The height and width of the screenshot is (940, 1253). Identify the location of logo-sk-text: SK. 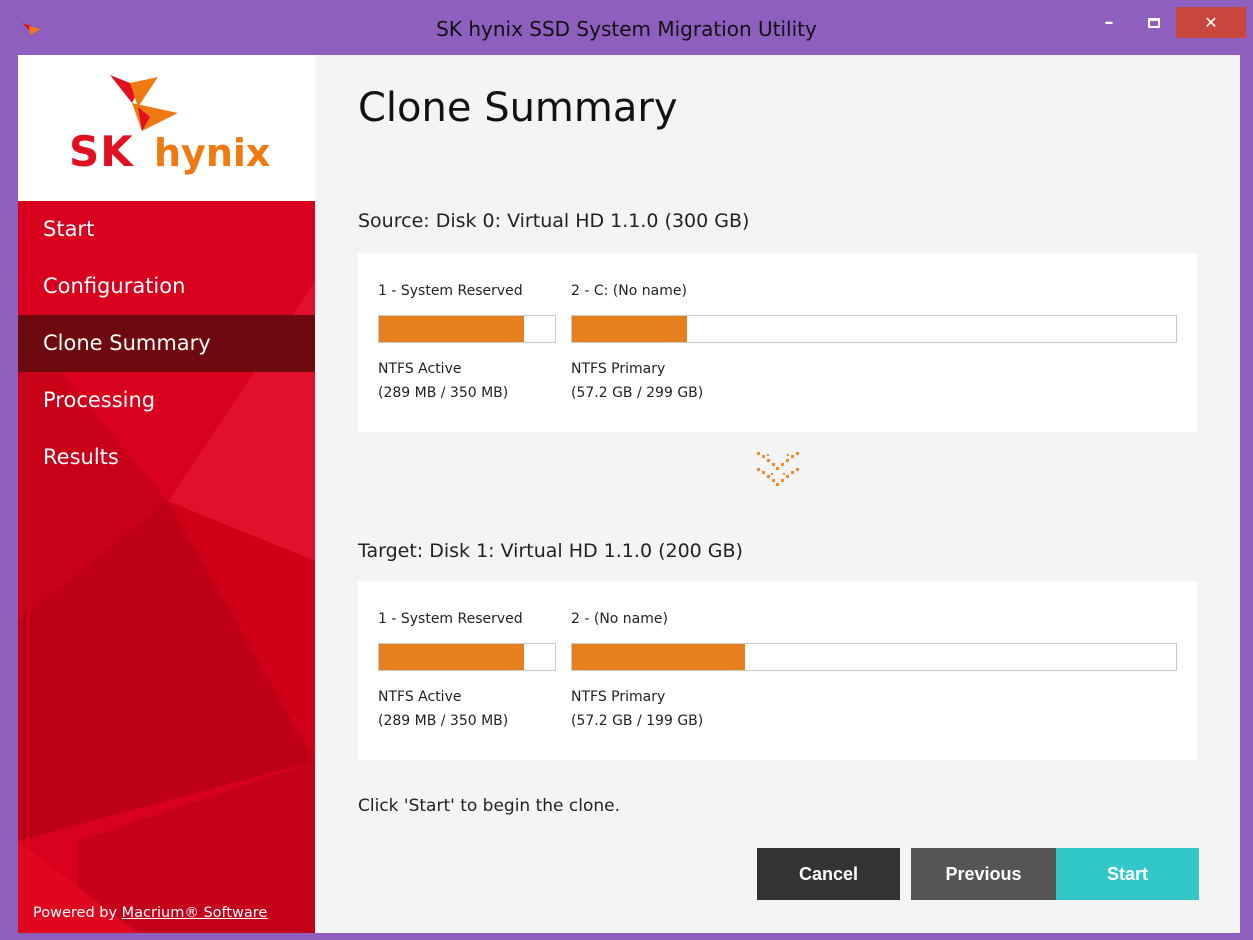
(101, 151).